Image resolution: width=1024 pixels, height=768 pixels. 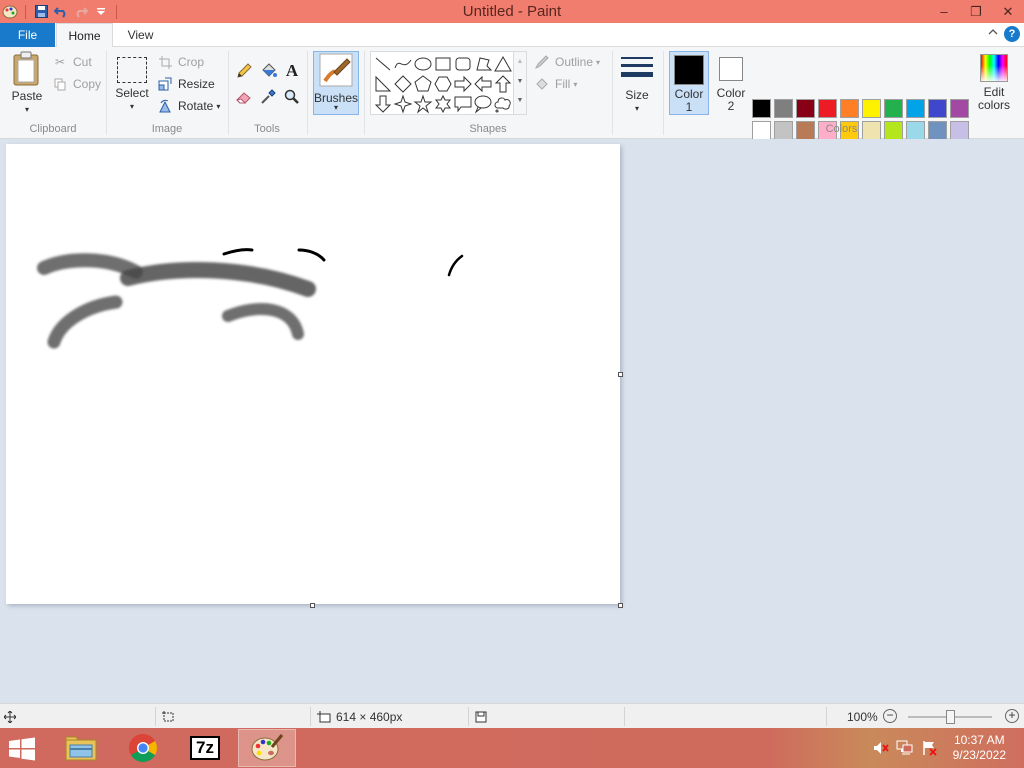 I want to click on tab-file: File, so click(x=27, y=35).